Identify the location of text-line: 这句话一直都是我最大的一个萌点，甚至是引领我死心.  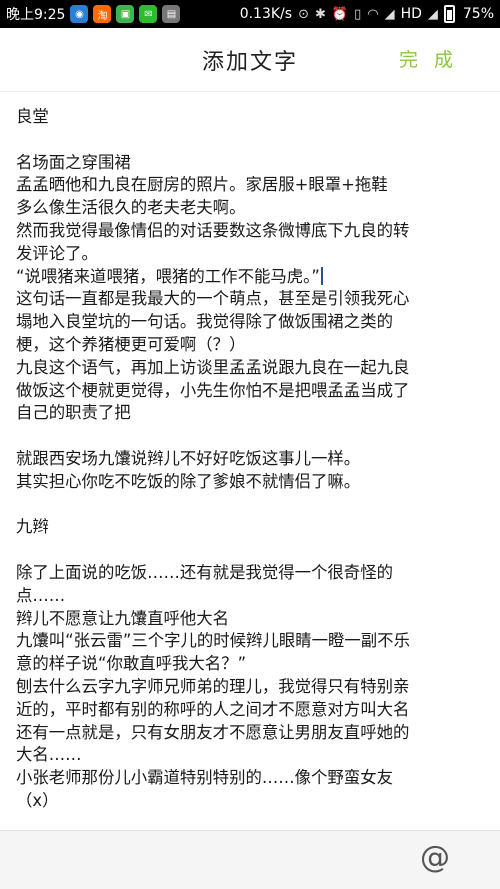
(213, 299).